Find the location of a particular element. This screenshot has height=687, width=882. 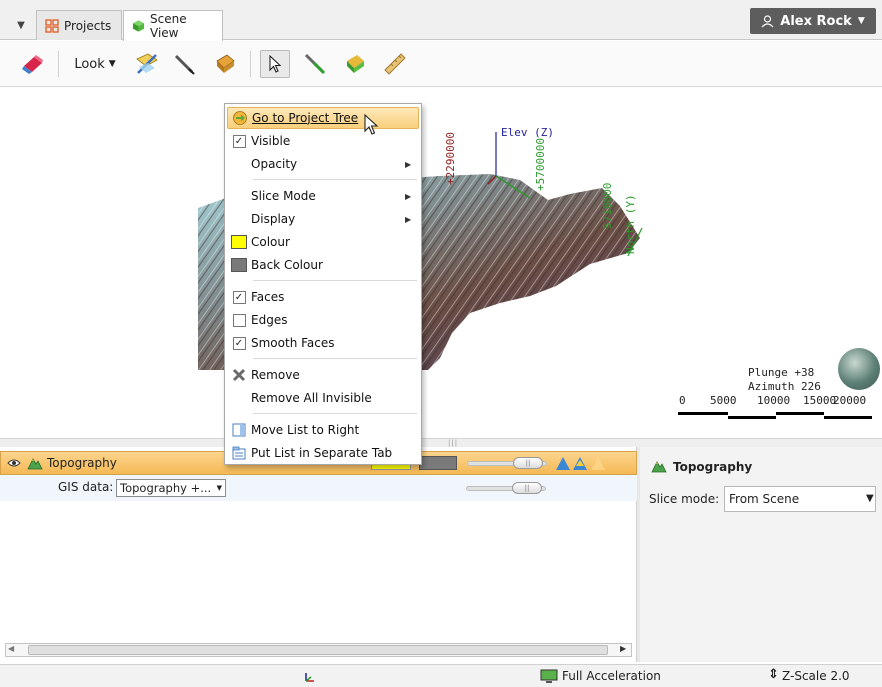

menu-item-label: Faces is located at coordinates (268, 297).